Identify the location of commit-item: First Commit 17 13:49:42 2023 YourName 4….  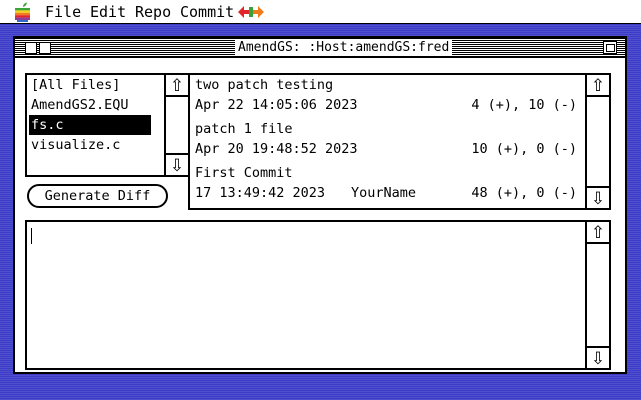
(388, 185).